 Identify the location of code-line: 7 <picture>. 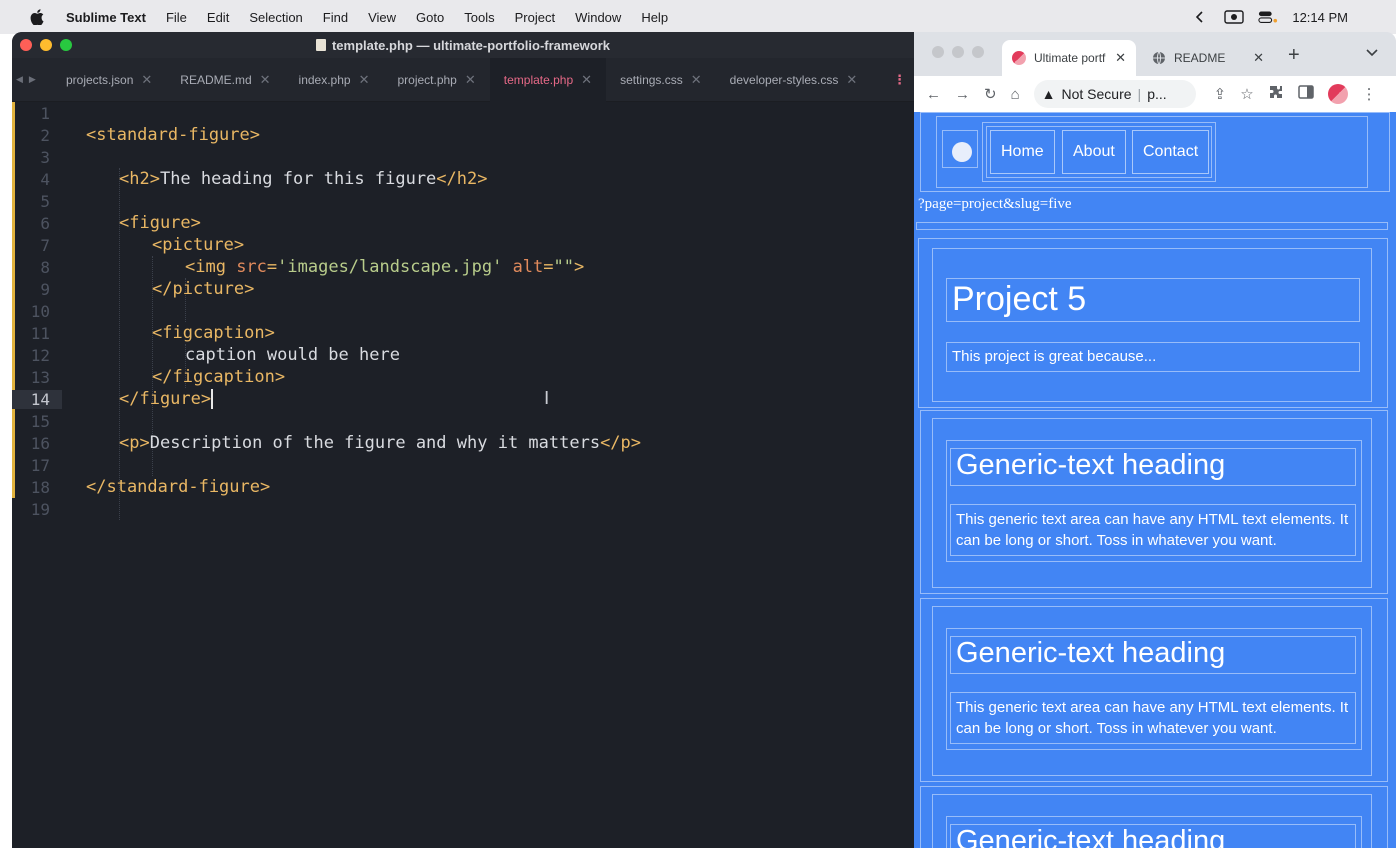
(463, 245).